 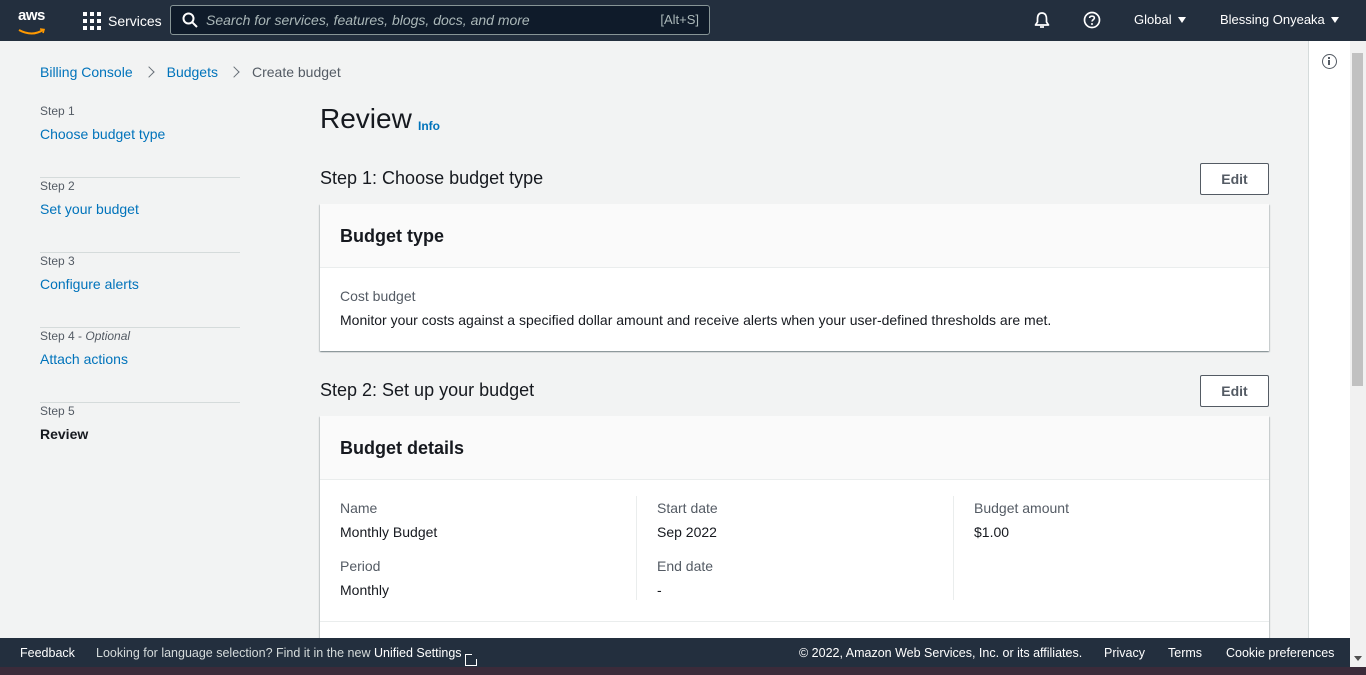 I want to click on services-menu-button: Services, so click(x=122, y=20).